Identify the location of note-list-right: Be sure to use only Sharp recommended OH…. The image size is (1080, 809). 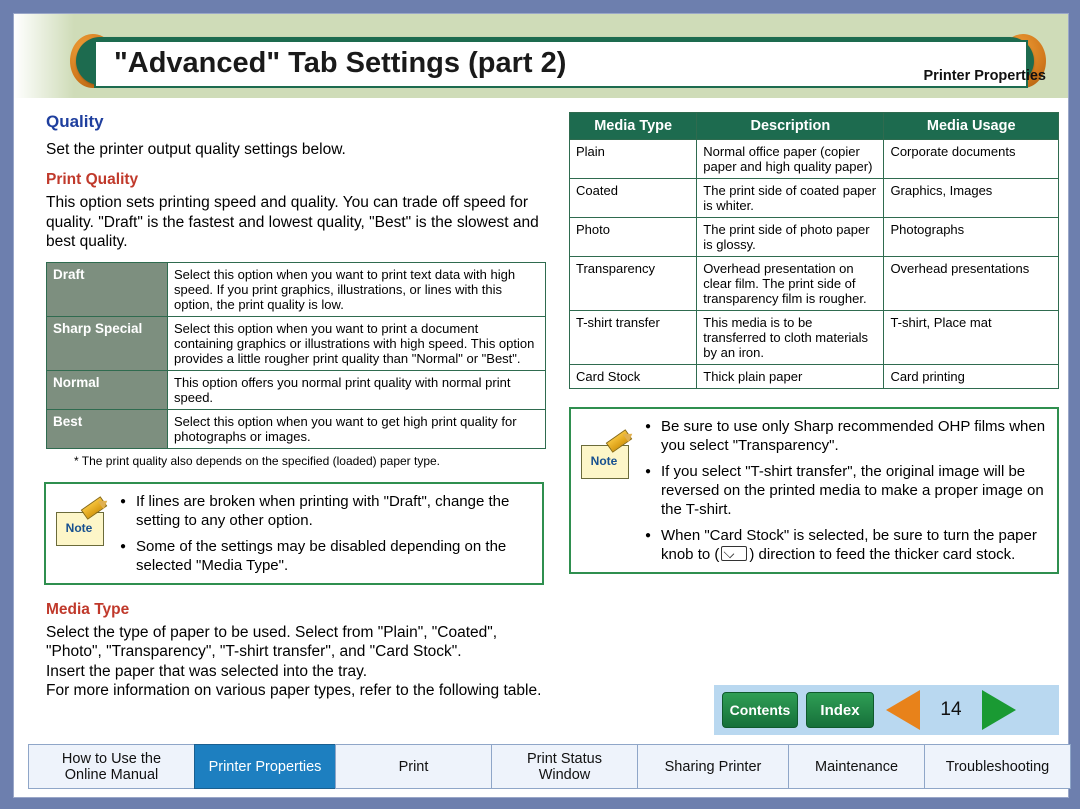
(846, 490).